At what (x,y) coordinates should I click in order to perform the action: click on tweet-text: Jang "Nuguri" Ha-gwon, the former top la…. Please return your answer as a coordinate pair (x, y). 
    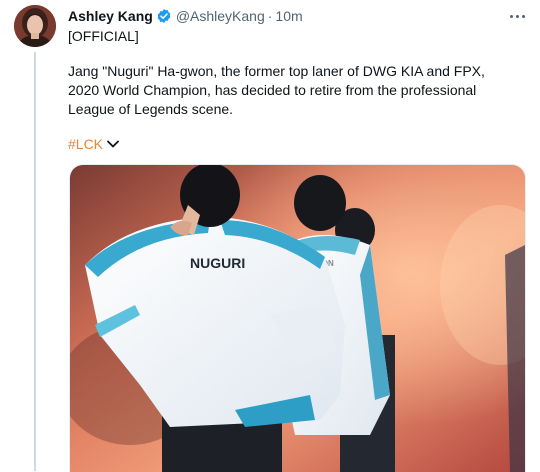
    Looking at the image, I should click on (276, 90).